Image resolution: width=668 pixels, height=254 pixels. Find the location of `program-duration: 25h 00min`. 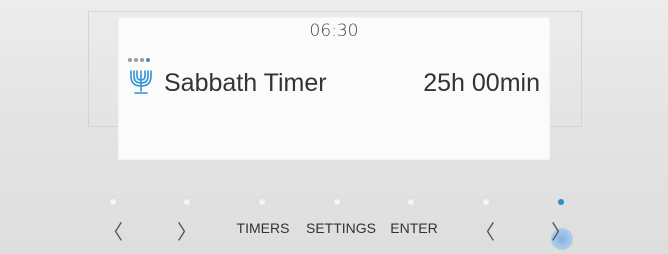

program-duration: 25h 00min is located at coordinates (481, 83).